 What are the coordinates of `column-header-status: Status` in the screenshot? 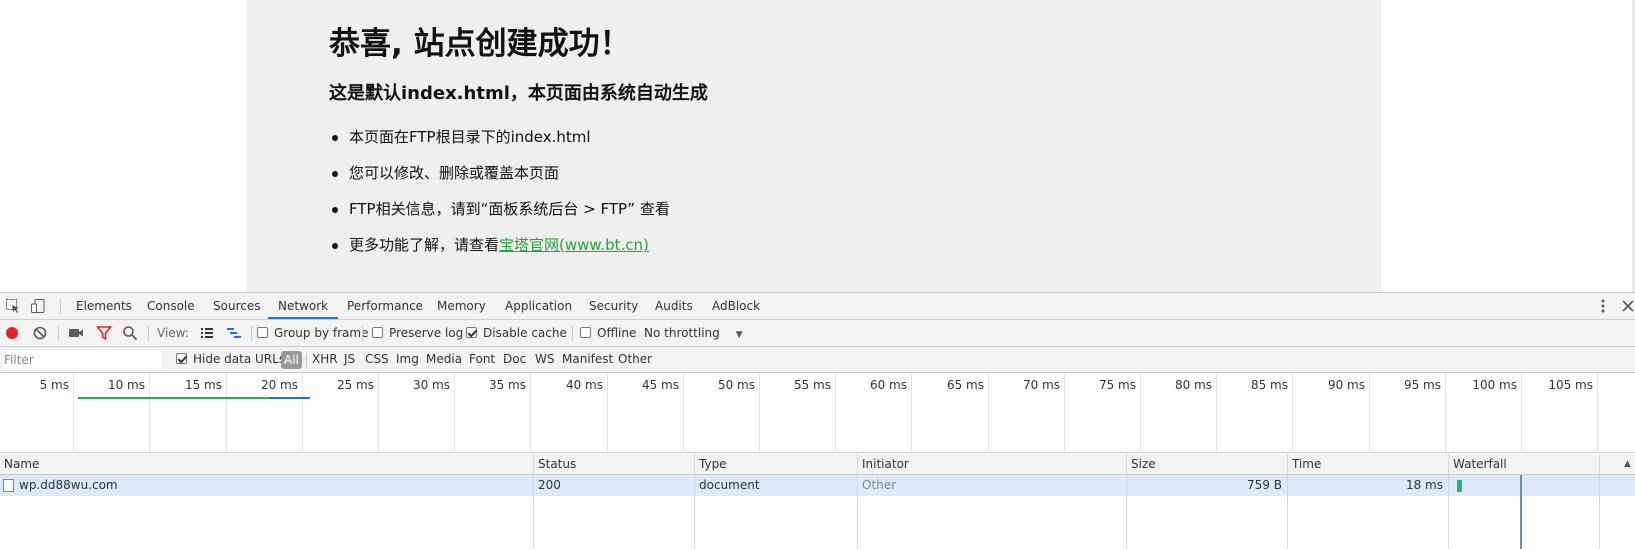 It's located at (555, 464).